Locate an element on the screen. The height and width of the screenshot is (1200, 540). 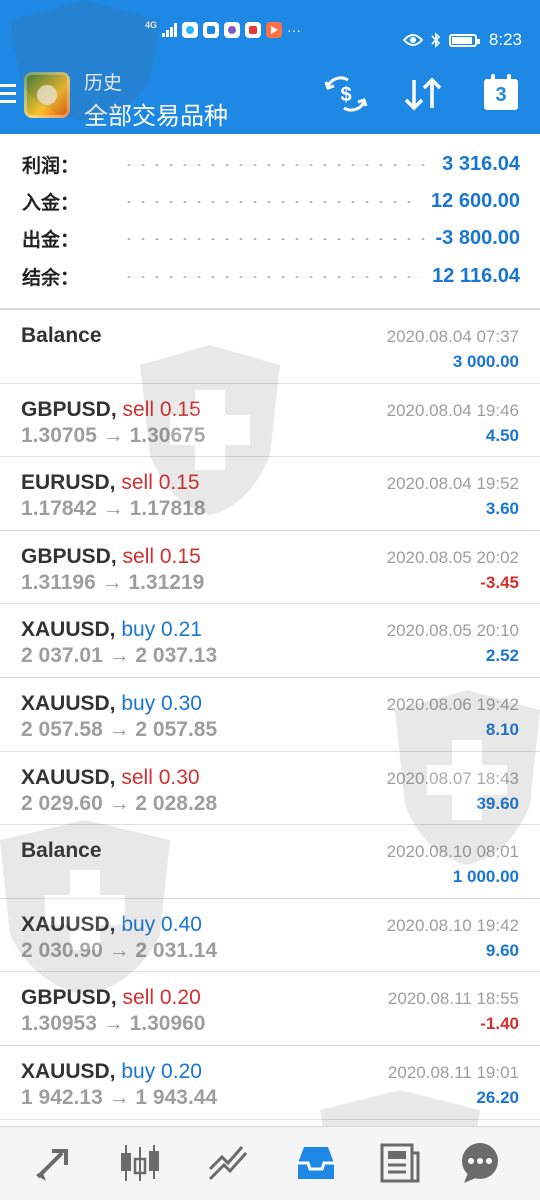
deal-symbol-line: XAUUSD, buy 0.40 is located at coordinates (111, 925).